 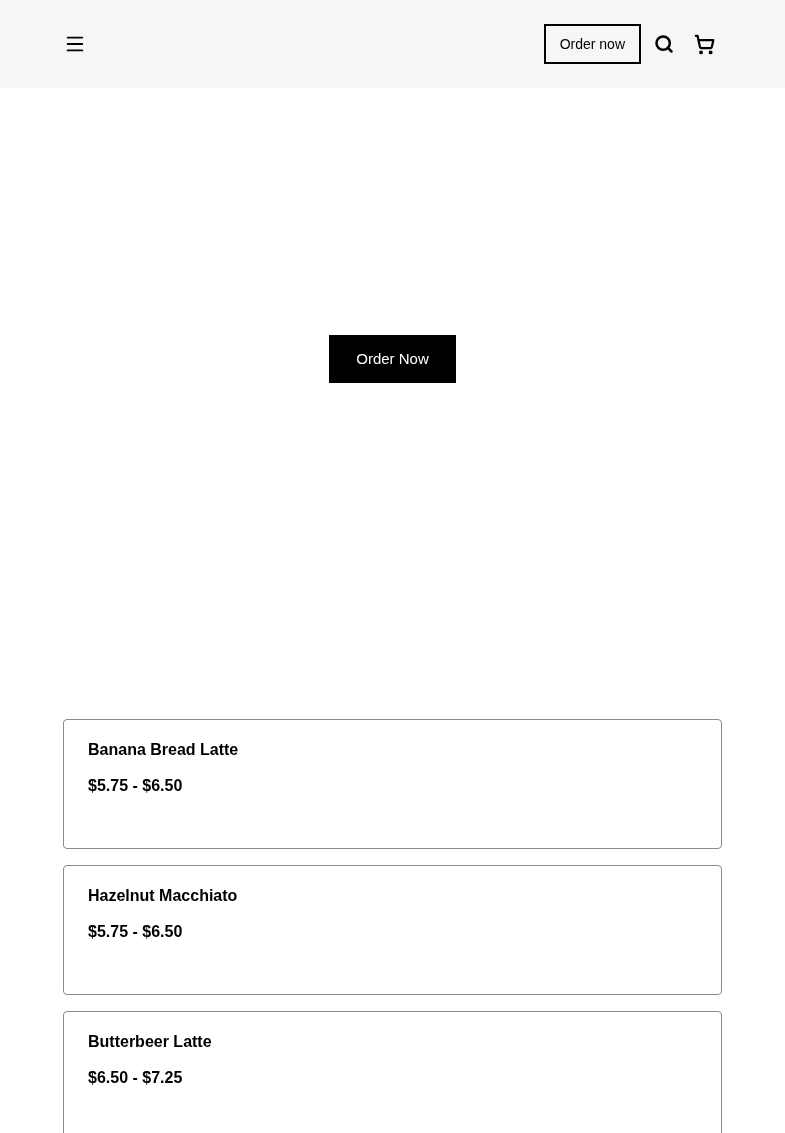 What do you see at coordinates (664, 44) in the screenshot?
I see `search-icon` at bounding box center [664, 44].